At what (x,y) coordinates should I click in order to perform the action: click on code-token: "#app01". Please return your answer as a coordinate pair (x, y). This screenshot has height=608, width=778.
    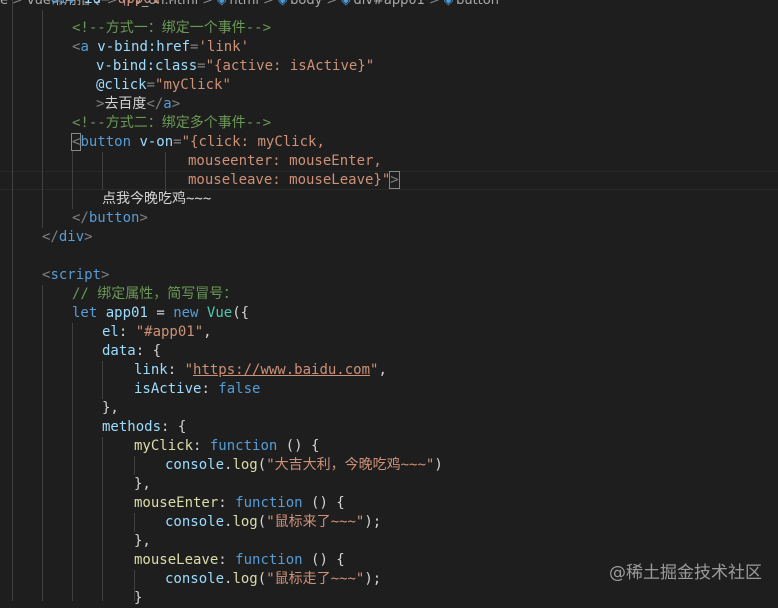
    Looking at the image, I should click on (169, 332).